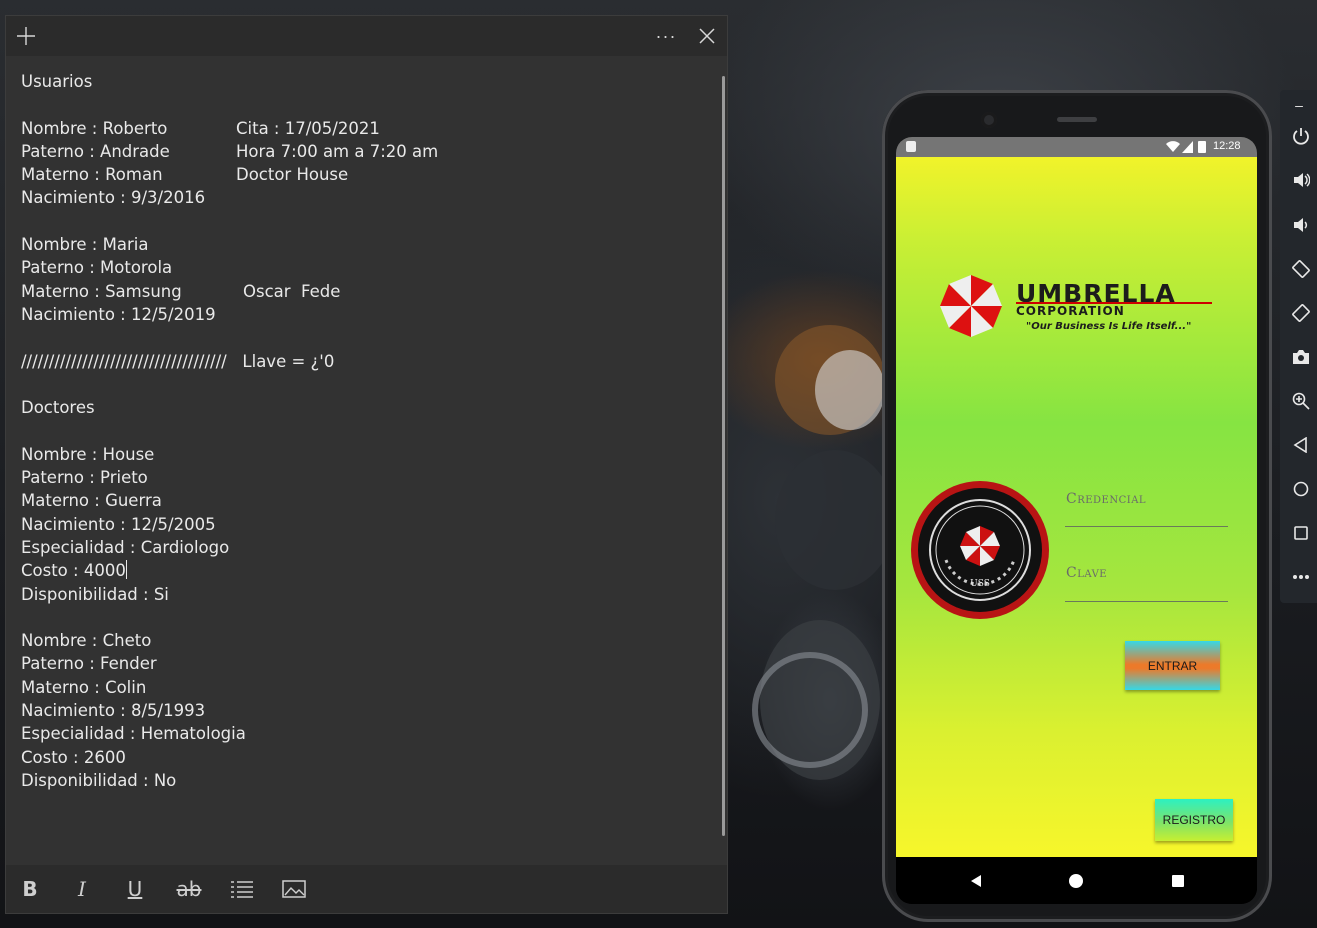  I want to click on security-badge-icon: USS, so click(980, 550).